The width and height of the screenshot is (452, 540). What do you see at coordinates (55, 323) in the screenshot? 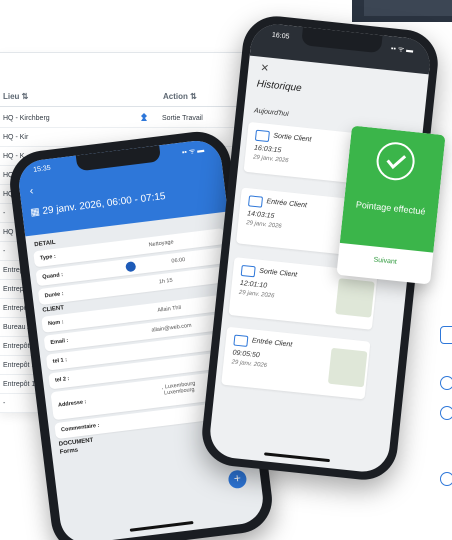
I see `field-nom-label: Nom :` at bounding box center [55, 323].